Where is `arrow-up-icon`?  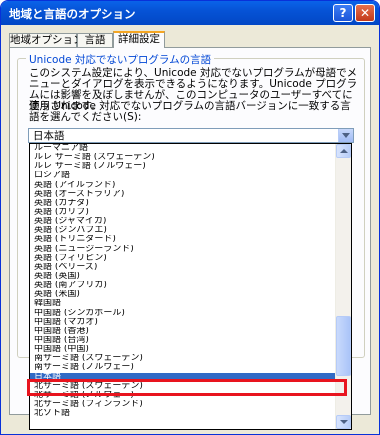
arrow-up-icon is located at coordinates (344, 151).